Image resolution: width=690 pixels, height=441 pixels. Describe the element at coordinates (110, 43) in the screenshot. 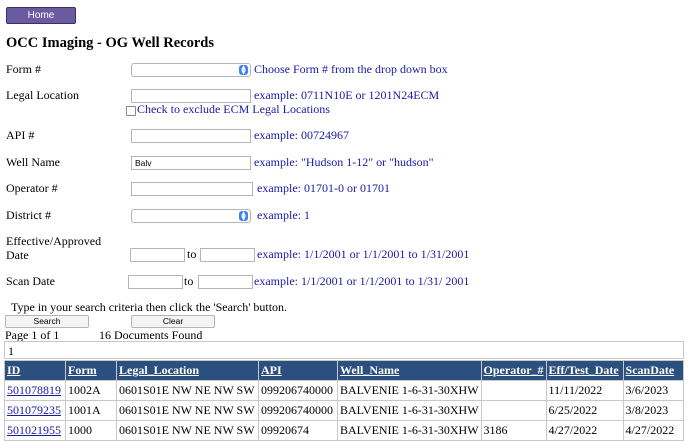

I see `page-title: OCC Imaging - OG Well Records` at that location.